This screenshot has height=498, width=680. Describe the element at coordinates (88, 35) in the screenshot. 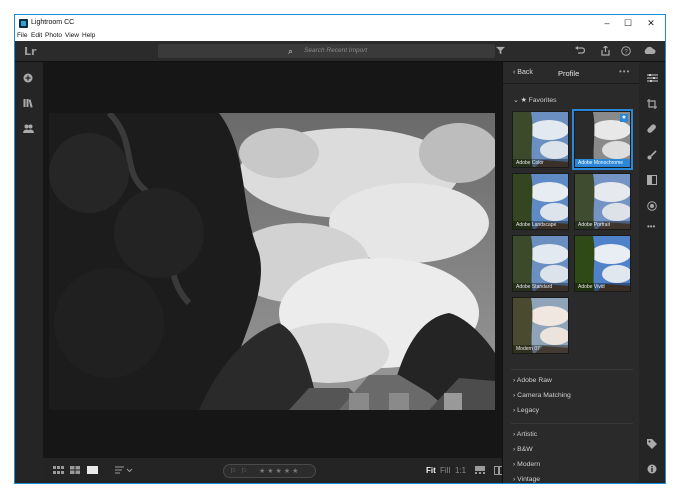

I see `menu-help: Help` at that location.